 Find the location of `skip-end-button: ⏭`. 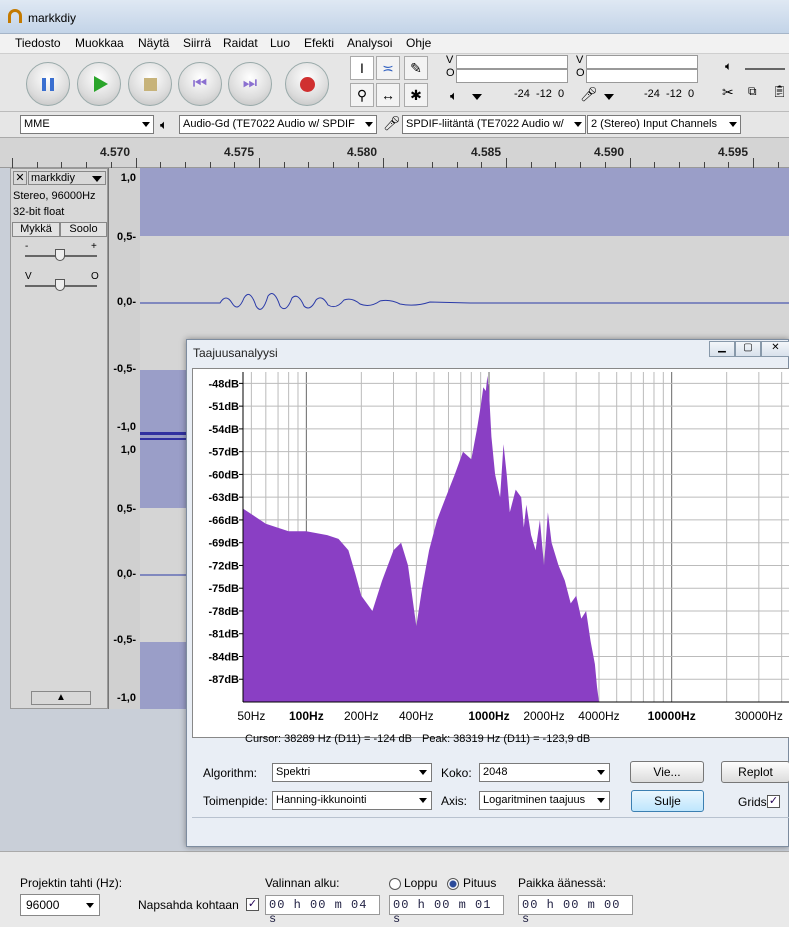

skip-end-button: ⏭ is located at coordinates (250, 84).